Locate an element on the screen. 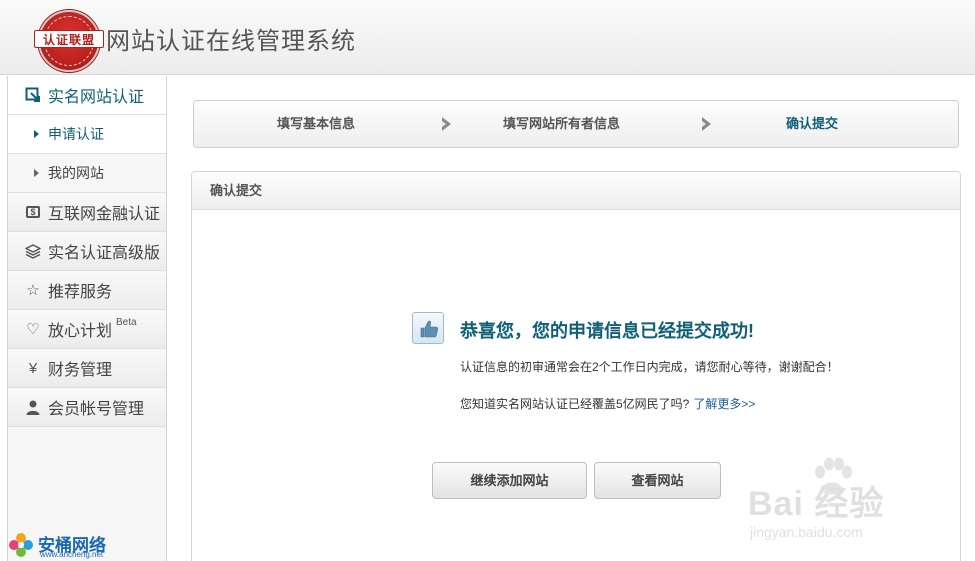 The width and height of the screenshot is (975, 561). app-title: 网站认证在线管理系统 is located at coordinates (231, 41).